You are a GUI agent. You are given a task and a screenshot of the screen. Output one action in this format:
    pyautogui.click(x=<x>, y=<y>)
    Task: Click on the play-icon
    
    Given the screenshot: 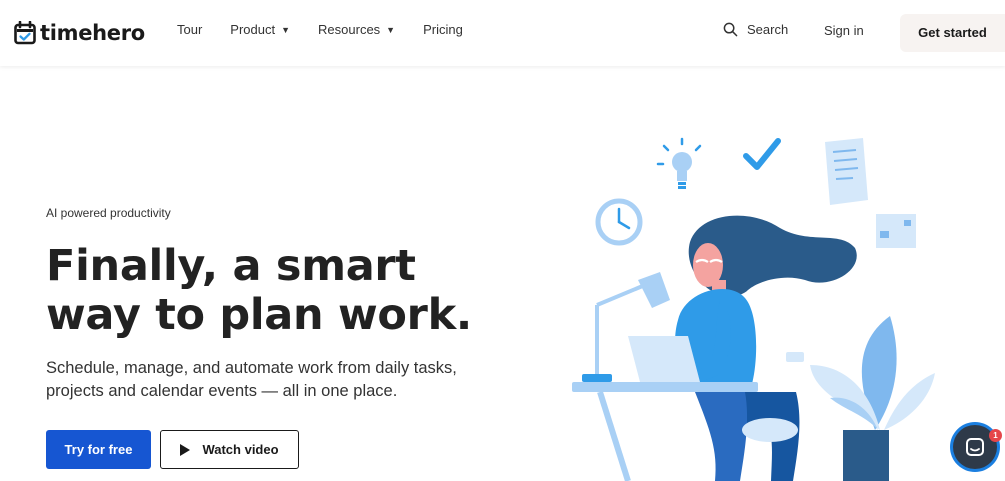 What is the action you would take?
    pyautogui.click(x=185, y=449)
    